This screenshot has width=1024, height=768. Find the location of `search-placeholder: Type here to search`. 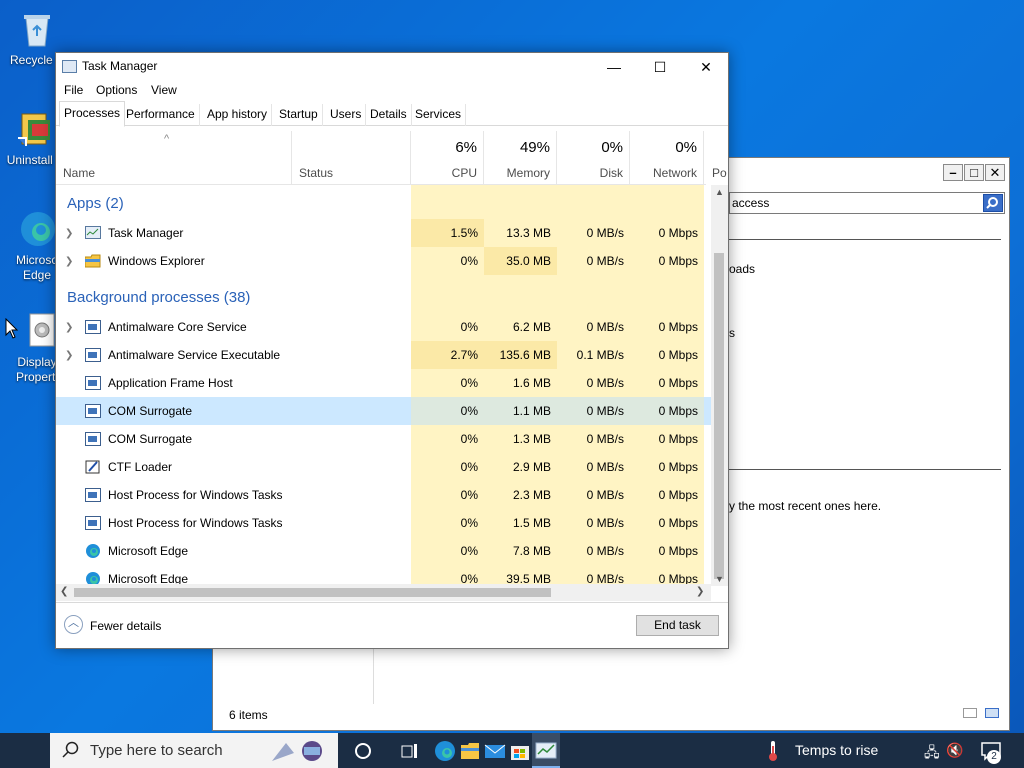

search-placeholder: Type here to search is located at coordinates (156, 750).